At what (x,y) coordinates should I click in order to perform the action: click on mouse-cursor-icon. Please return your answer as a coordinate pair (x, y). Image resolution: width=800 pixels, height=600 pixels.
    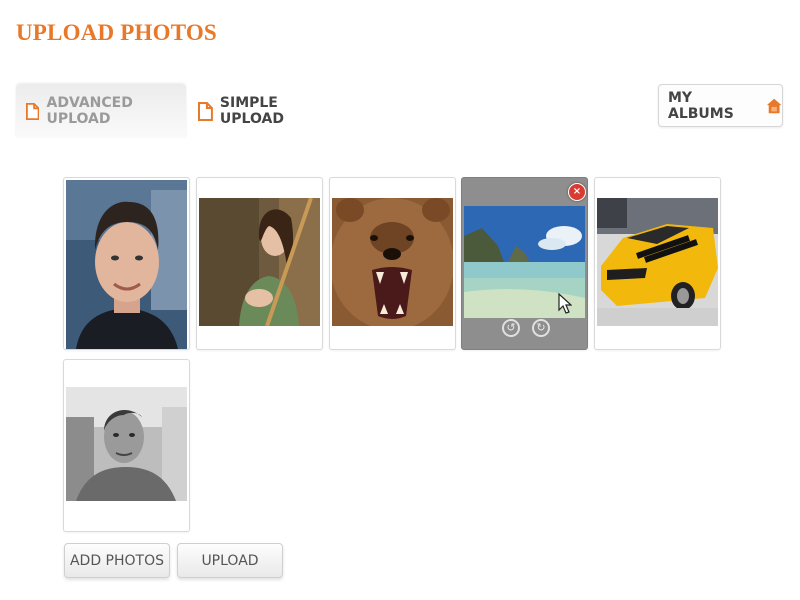
    Looking at the image, I should click on (565, 303).